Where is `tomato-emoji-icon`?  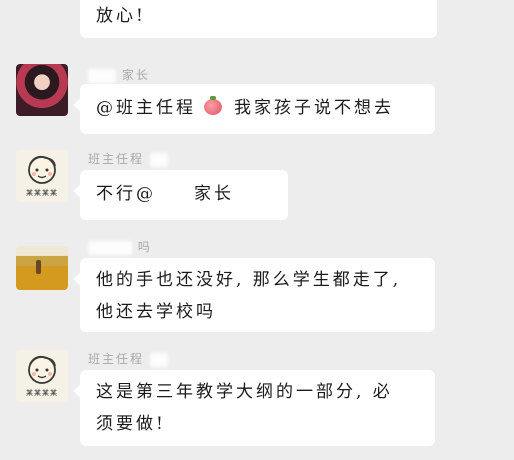 tomato-emoji-icon is located at coordinates (213, 105).